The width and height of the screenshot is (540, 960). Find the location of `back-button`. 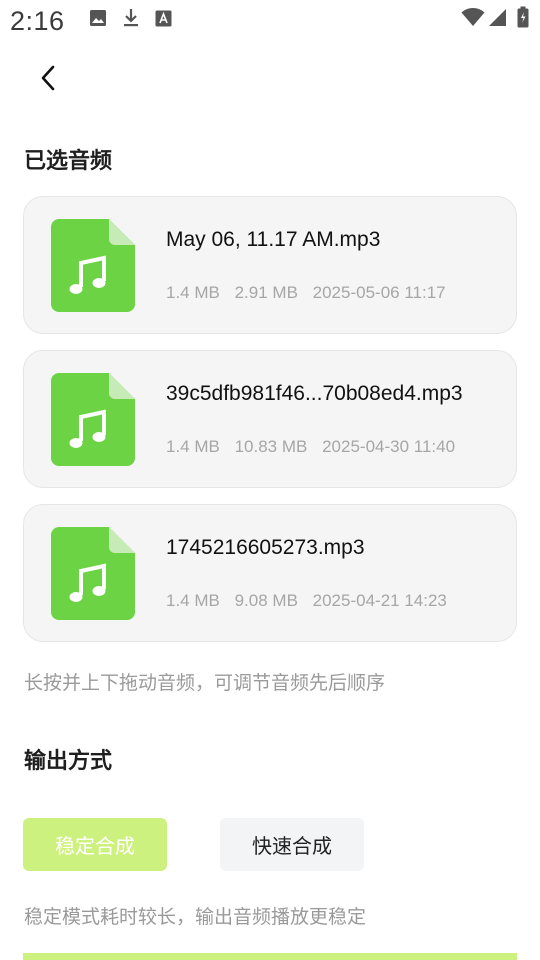

back-button is located at coordinates (48, 78).